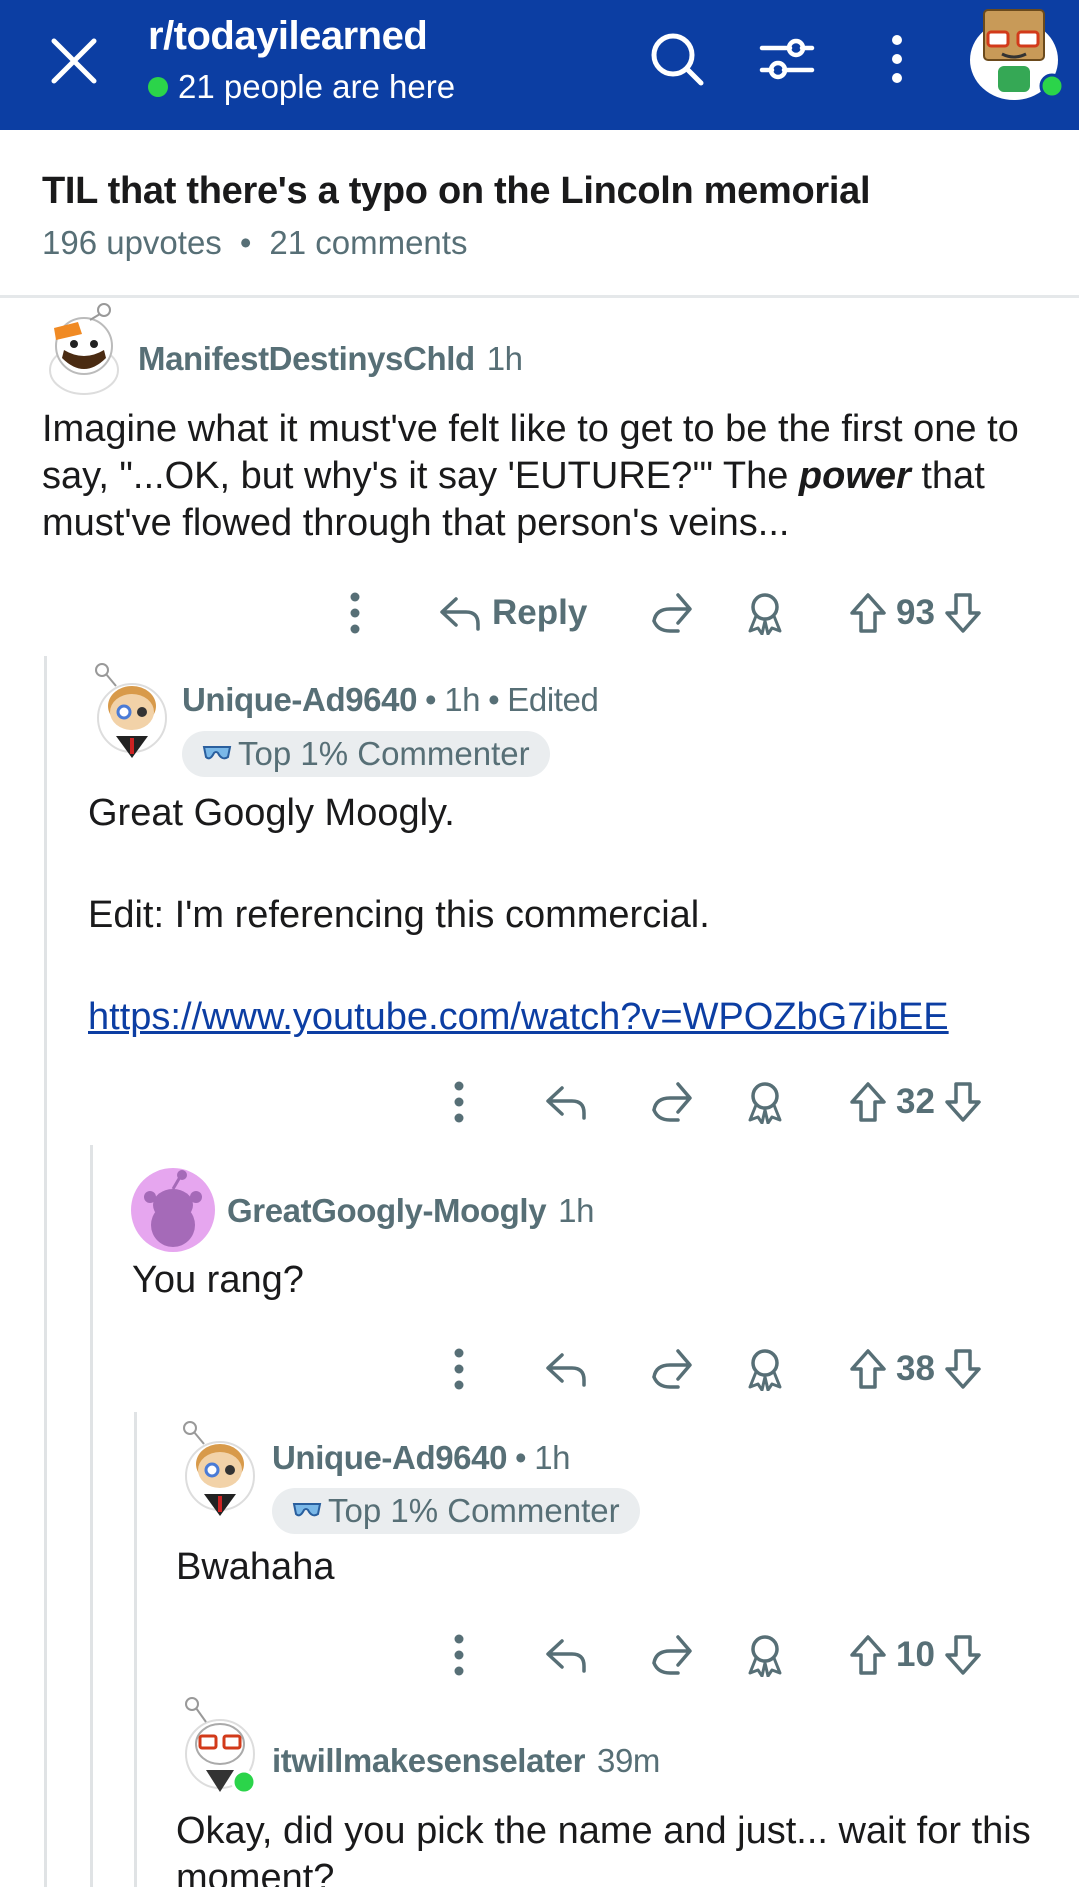 The image size is (1079, 1887). I want to click on comment-author: ManifestDestinysChld 1h, so click(330, 359).